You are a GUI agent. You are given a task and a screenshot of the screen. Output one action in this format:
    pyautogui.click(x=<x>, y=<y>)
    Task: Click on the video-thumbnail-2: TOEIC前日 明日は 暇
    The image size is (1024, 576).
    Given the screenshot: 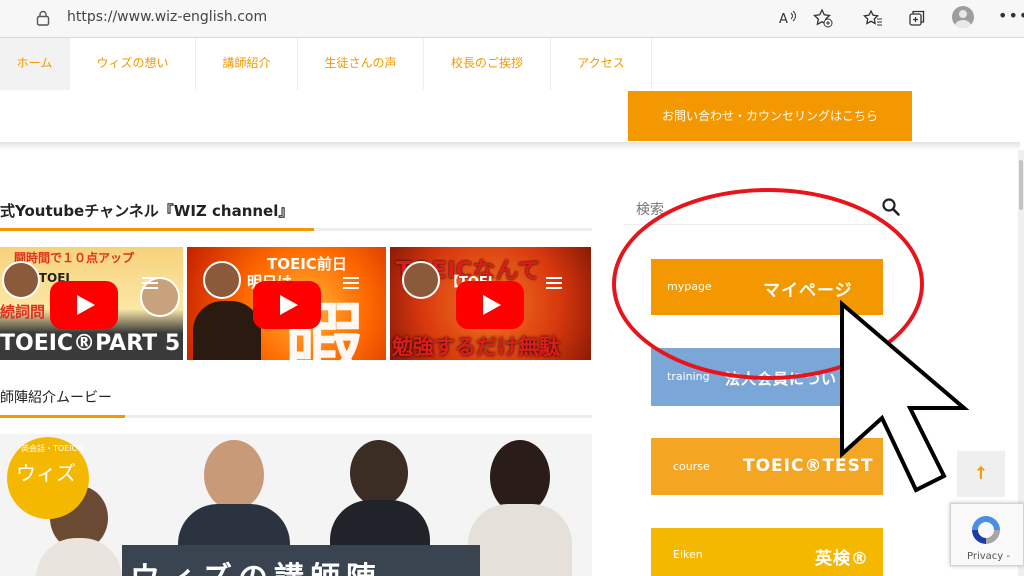 What is the action you would take?
    pyautogui.click(x=286, y=303)
    